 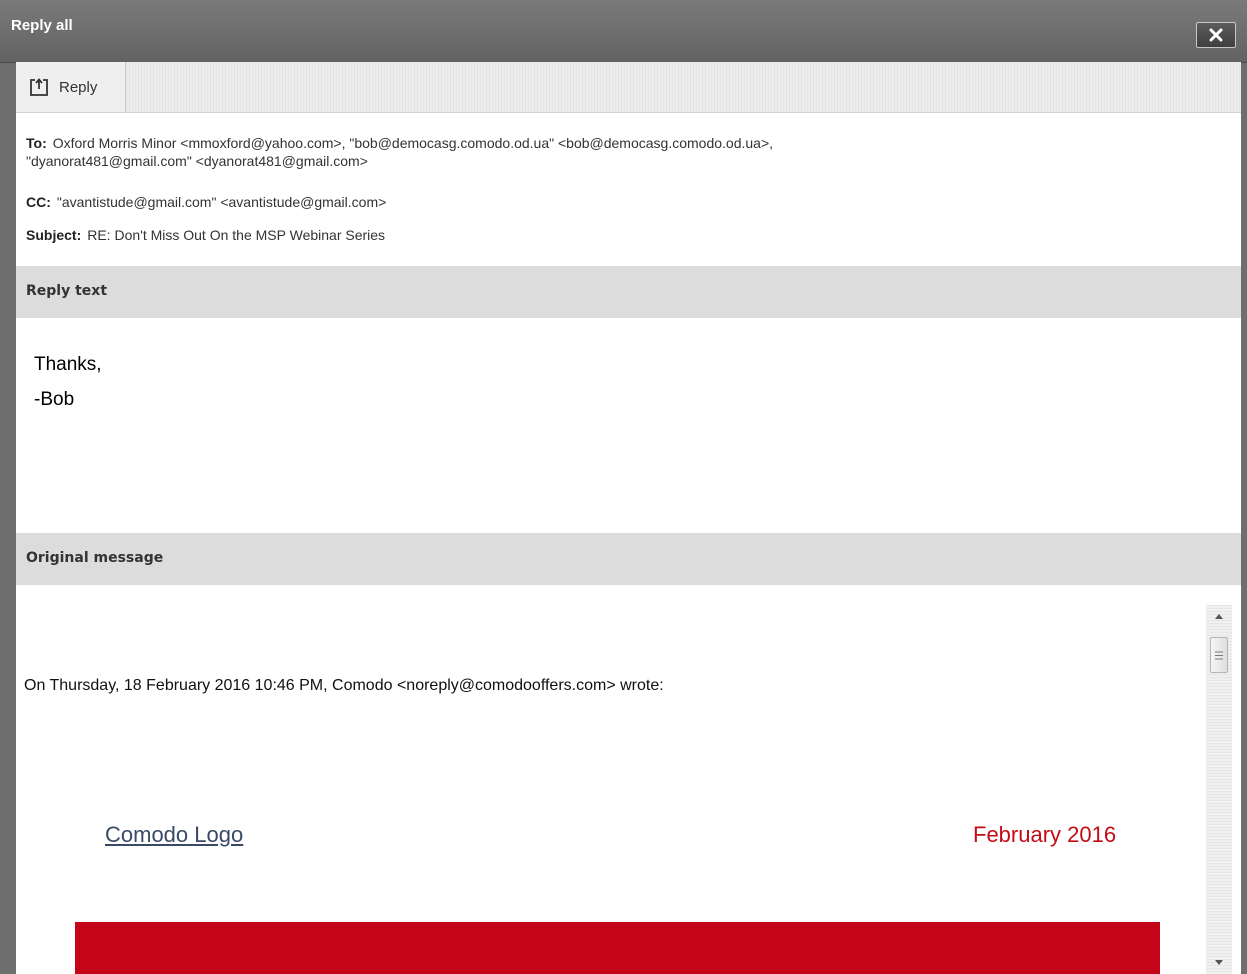 I want to click on arrow-up-icon, so click(x=1219, y=616).